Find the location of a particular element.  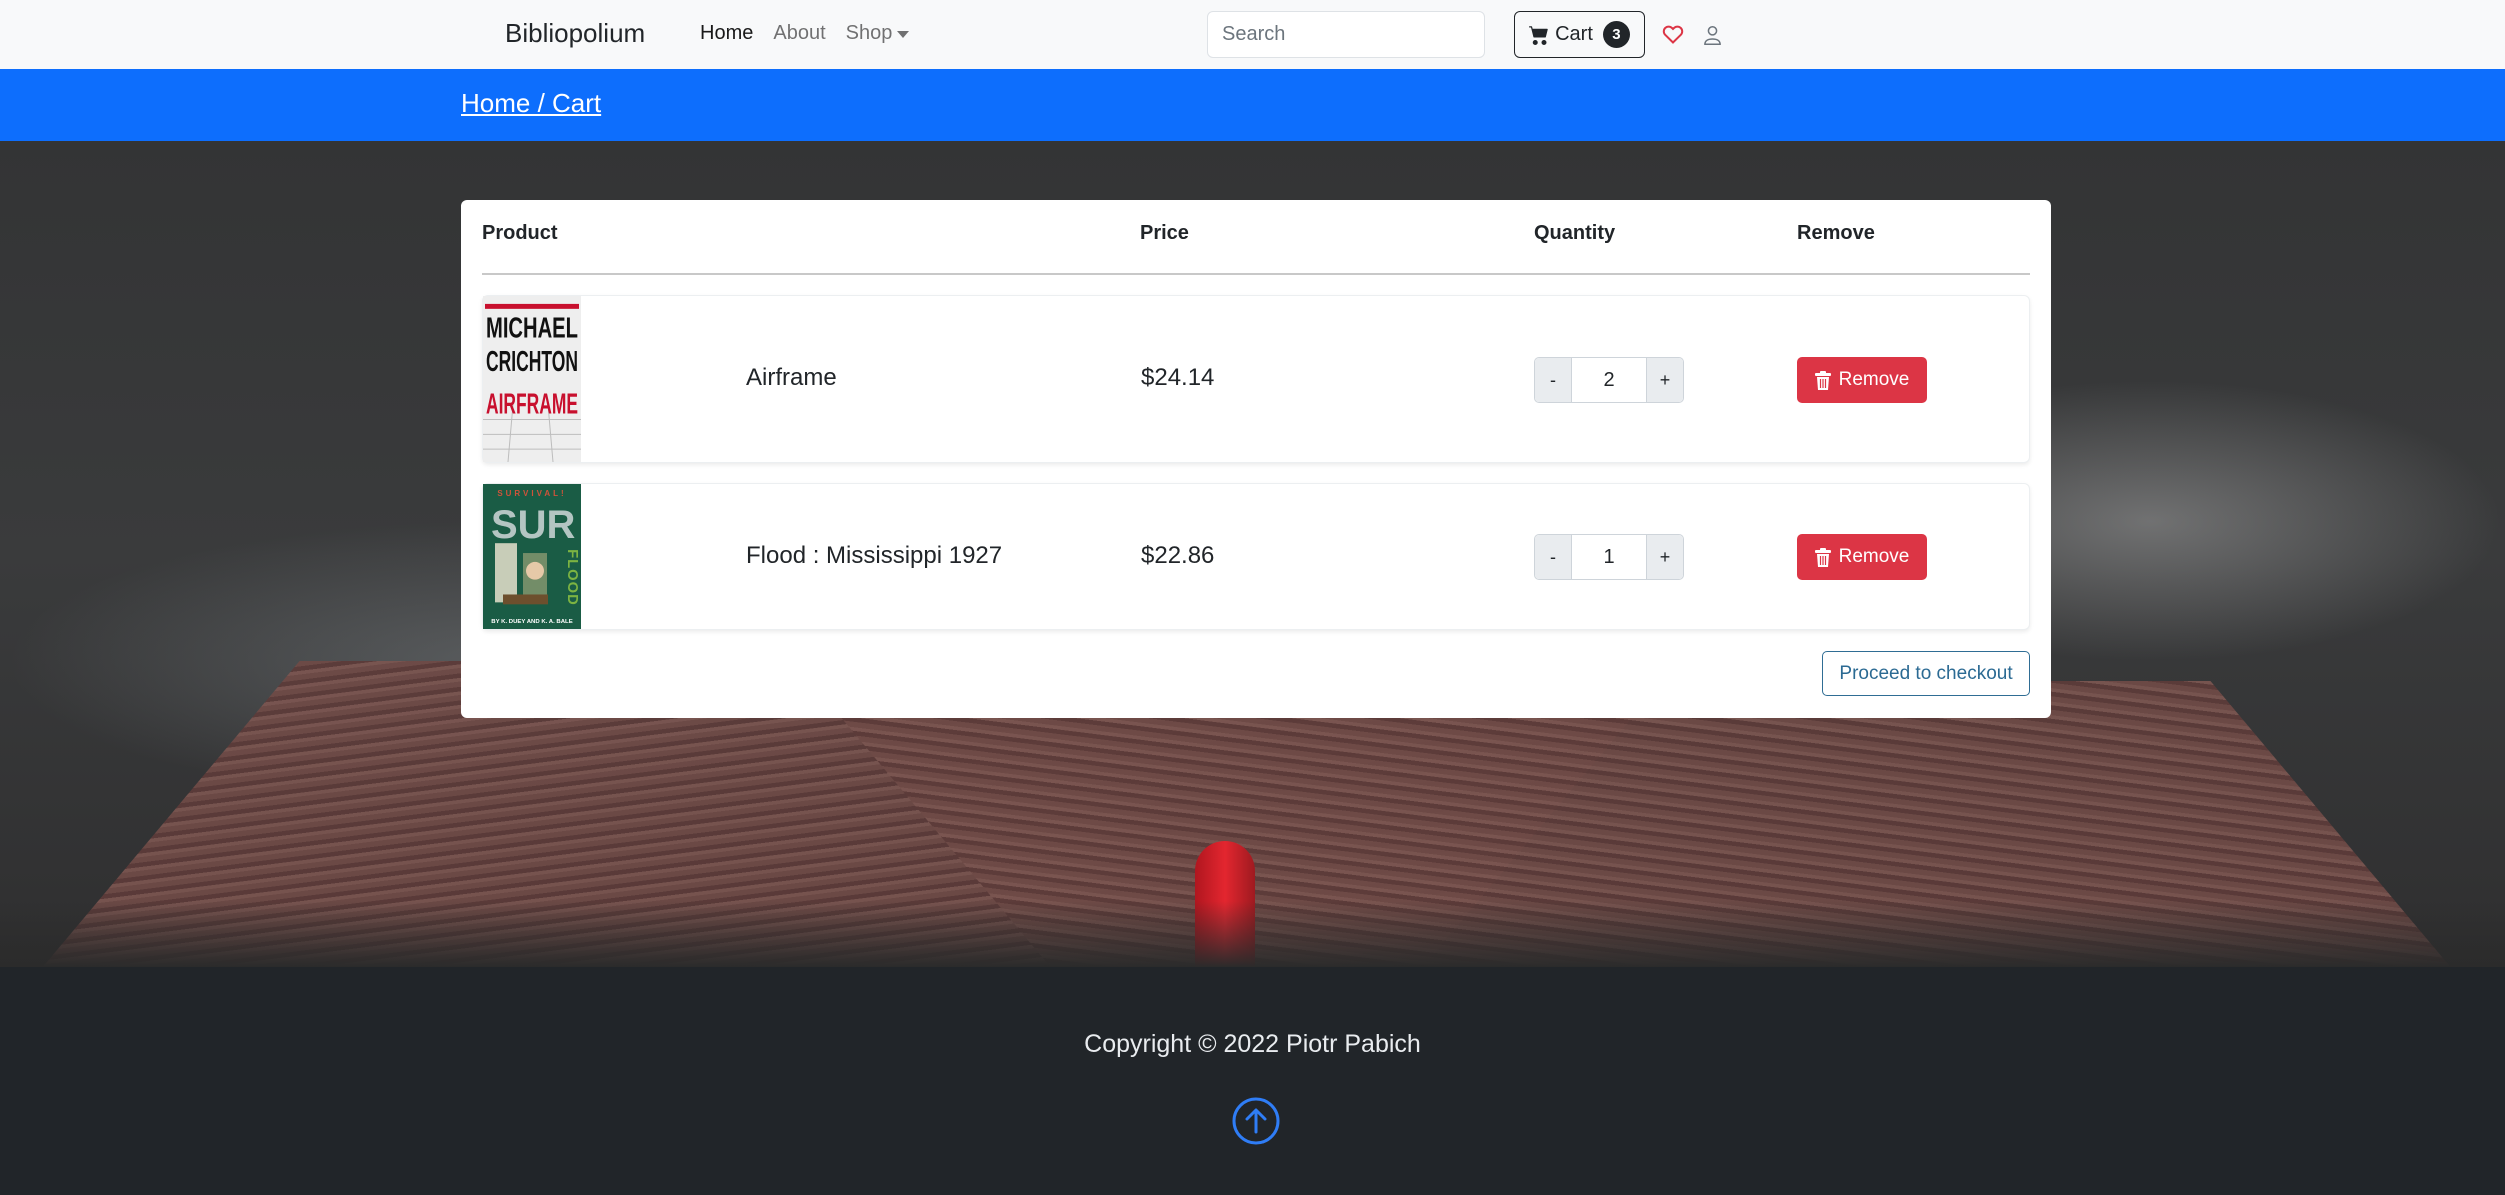

navbar: Bibliopolium Home About Shop Cart 3 is located at coordinates (1252, 34).